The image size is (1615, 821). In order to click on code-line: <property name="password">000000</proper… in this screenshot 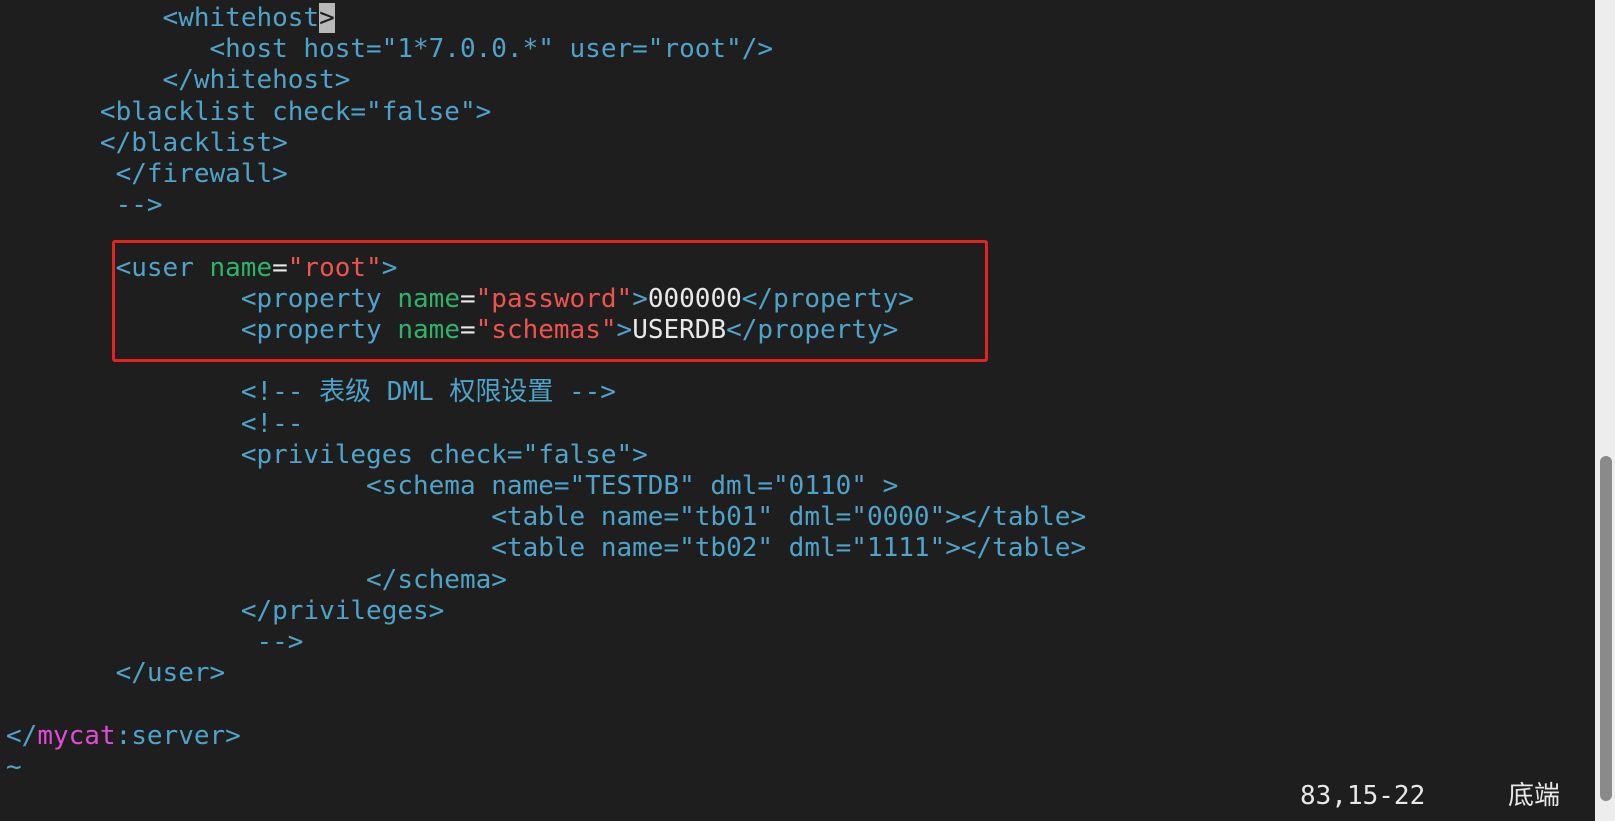, I will do `click(460, 299)`.